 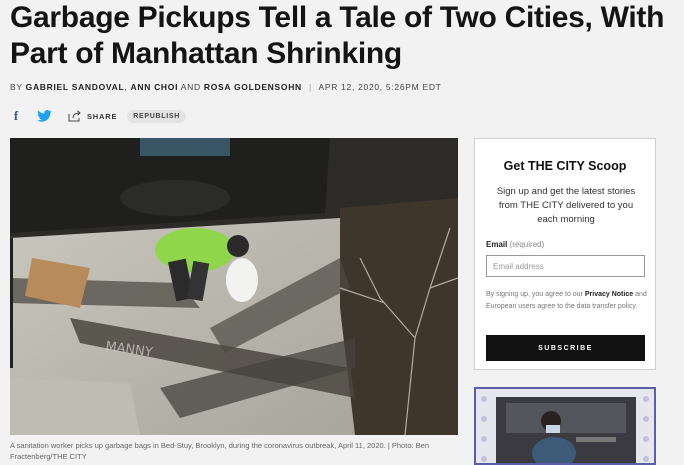 What do you see at coordinates (565, 266) in the screenshot?
I see `email-field` at bounding box center [565, 266].